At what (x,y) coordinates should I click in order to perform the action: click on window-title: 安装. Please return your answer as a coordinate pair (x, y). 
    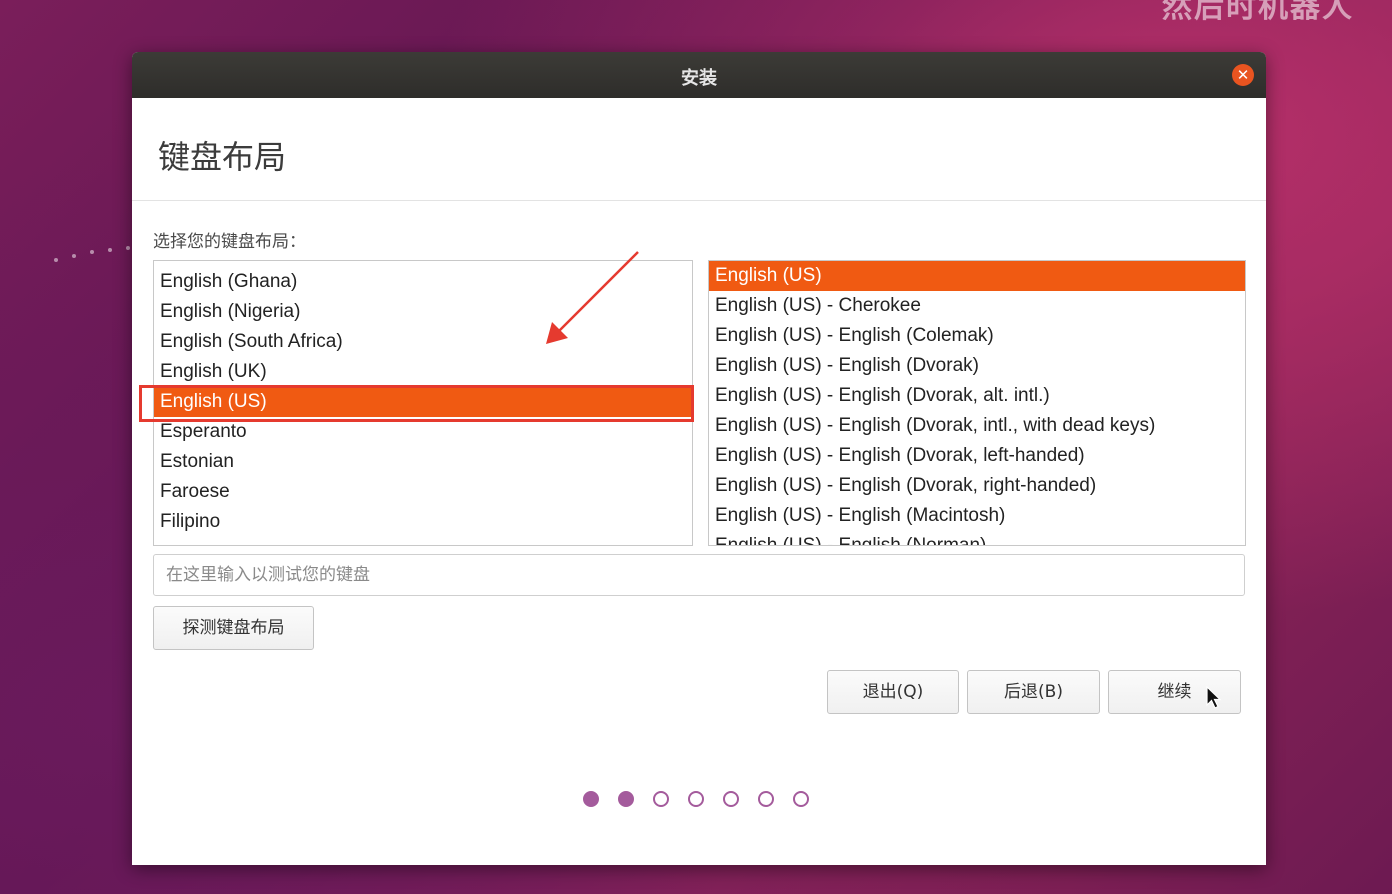
    Looking at the image, I should click on (699, 78).